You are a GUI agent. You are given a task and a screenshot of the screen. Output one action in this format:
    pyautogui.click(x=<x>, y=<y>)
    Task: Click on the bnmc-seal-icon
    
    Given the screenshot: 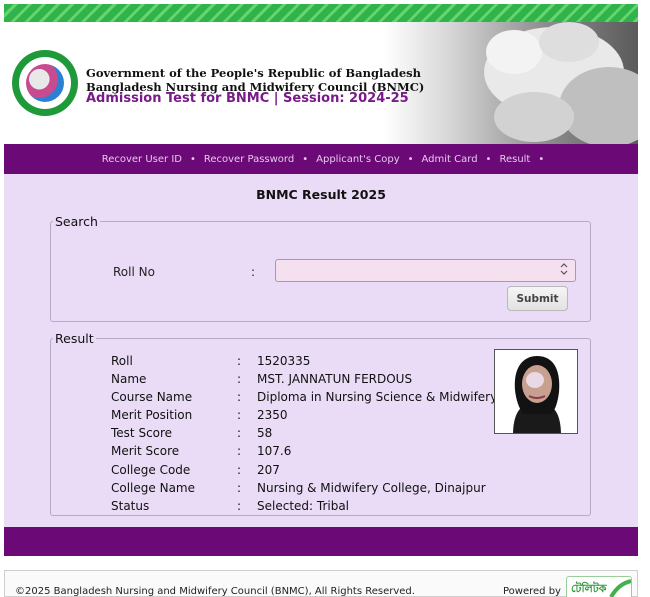 What is the action you would take?
    pyautogui.click(x=45, y=83)
    